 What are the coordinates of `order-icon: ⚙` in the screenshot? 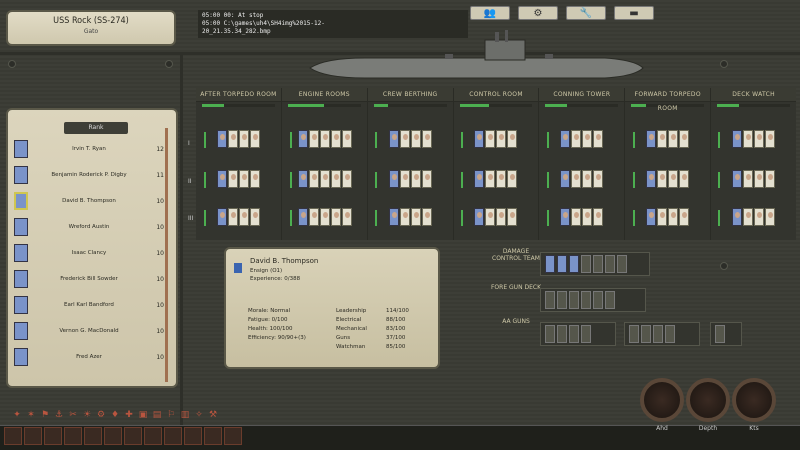 It's located at (101, 415).